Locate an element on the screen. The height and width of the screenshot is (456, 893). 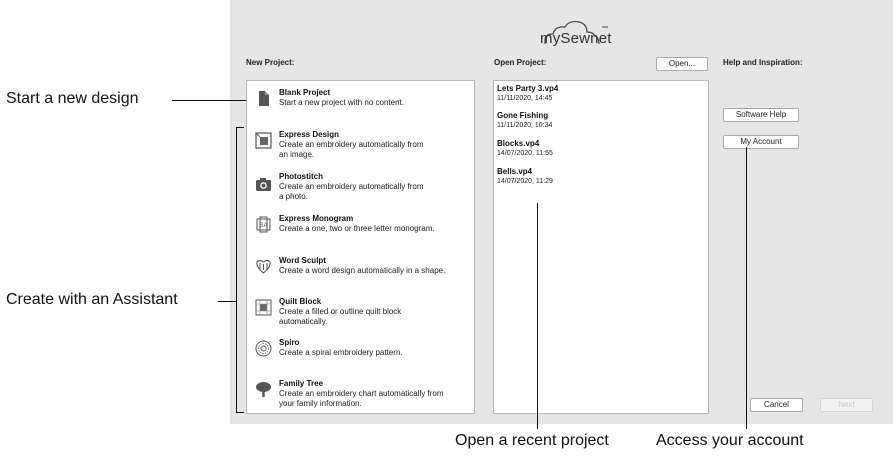
spiro-icon is located at coordinates (263, 348).